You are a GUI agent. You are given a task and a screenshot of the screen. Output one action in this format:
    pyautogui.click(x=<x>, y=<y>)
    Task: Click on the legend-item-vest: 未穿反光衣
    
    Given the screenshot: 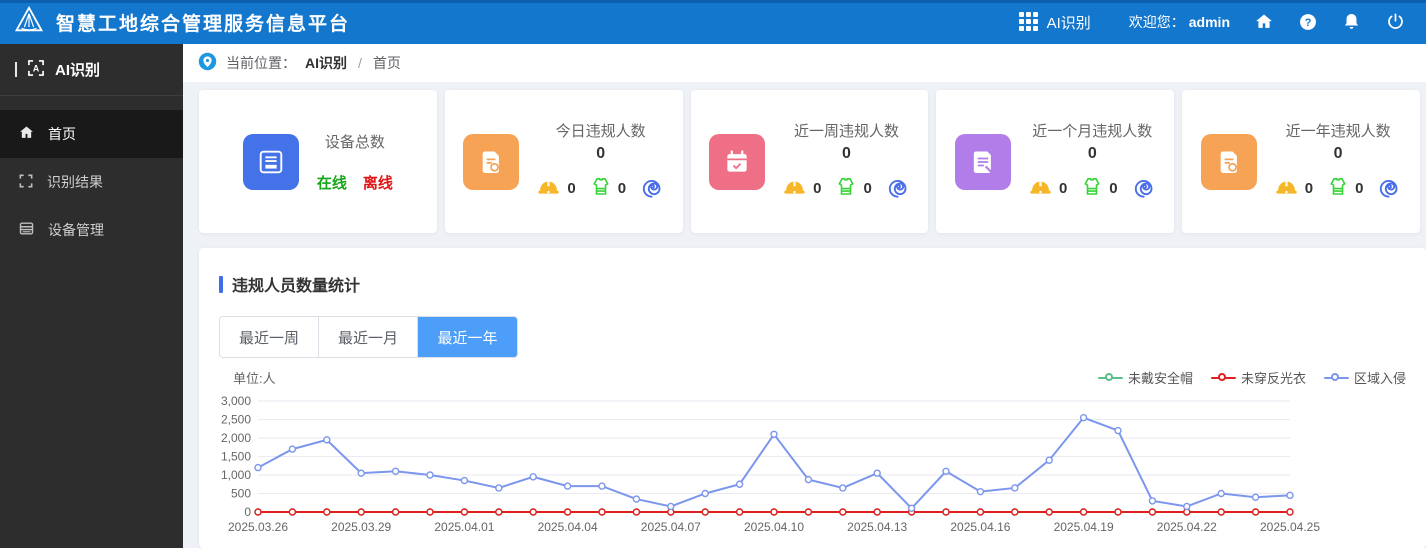 What is the action you would take?
    pyautogui.click(x=1258, y=377)
    